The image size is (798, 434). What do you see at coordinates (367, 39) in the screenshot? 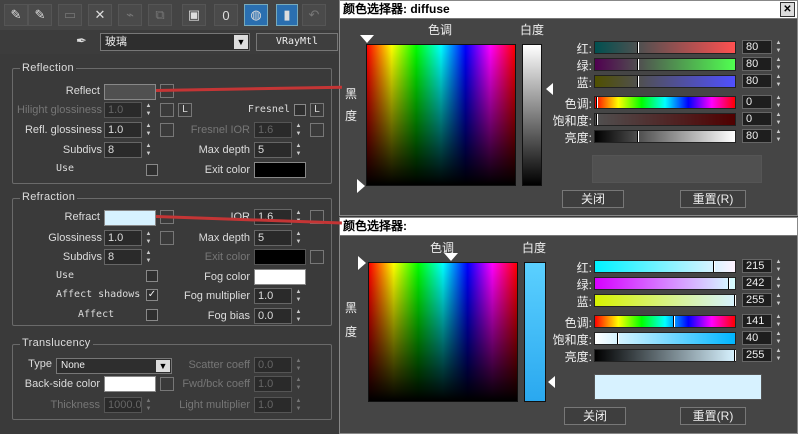
I see `hue-marker-icon` at bounding box center [367, 39].